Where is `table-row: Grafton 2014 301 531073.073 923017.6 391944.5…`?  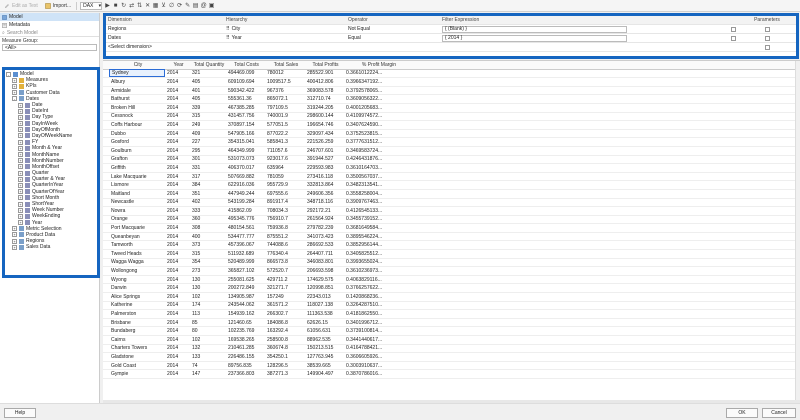
table-row: Grafton 2014 301 531073.073 923017.6 391944.5… is located at coordinates (451, 160).